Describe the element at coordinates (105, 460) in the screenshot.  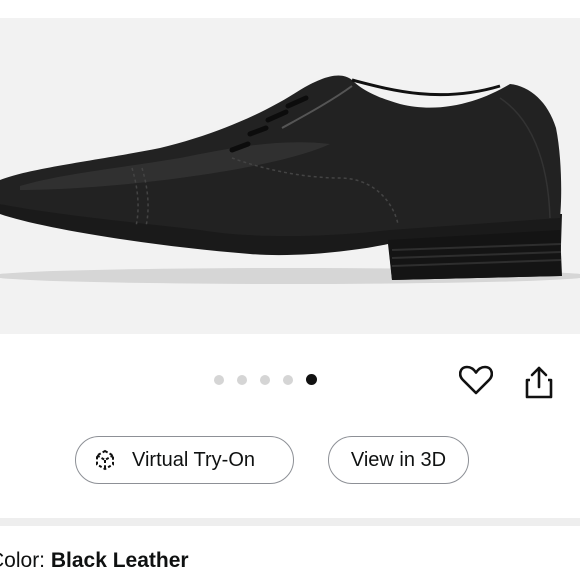
I see `ar-cube-icon` at that location.